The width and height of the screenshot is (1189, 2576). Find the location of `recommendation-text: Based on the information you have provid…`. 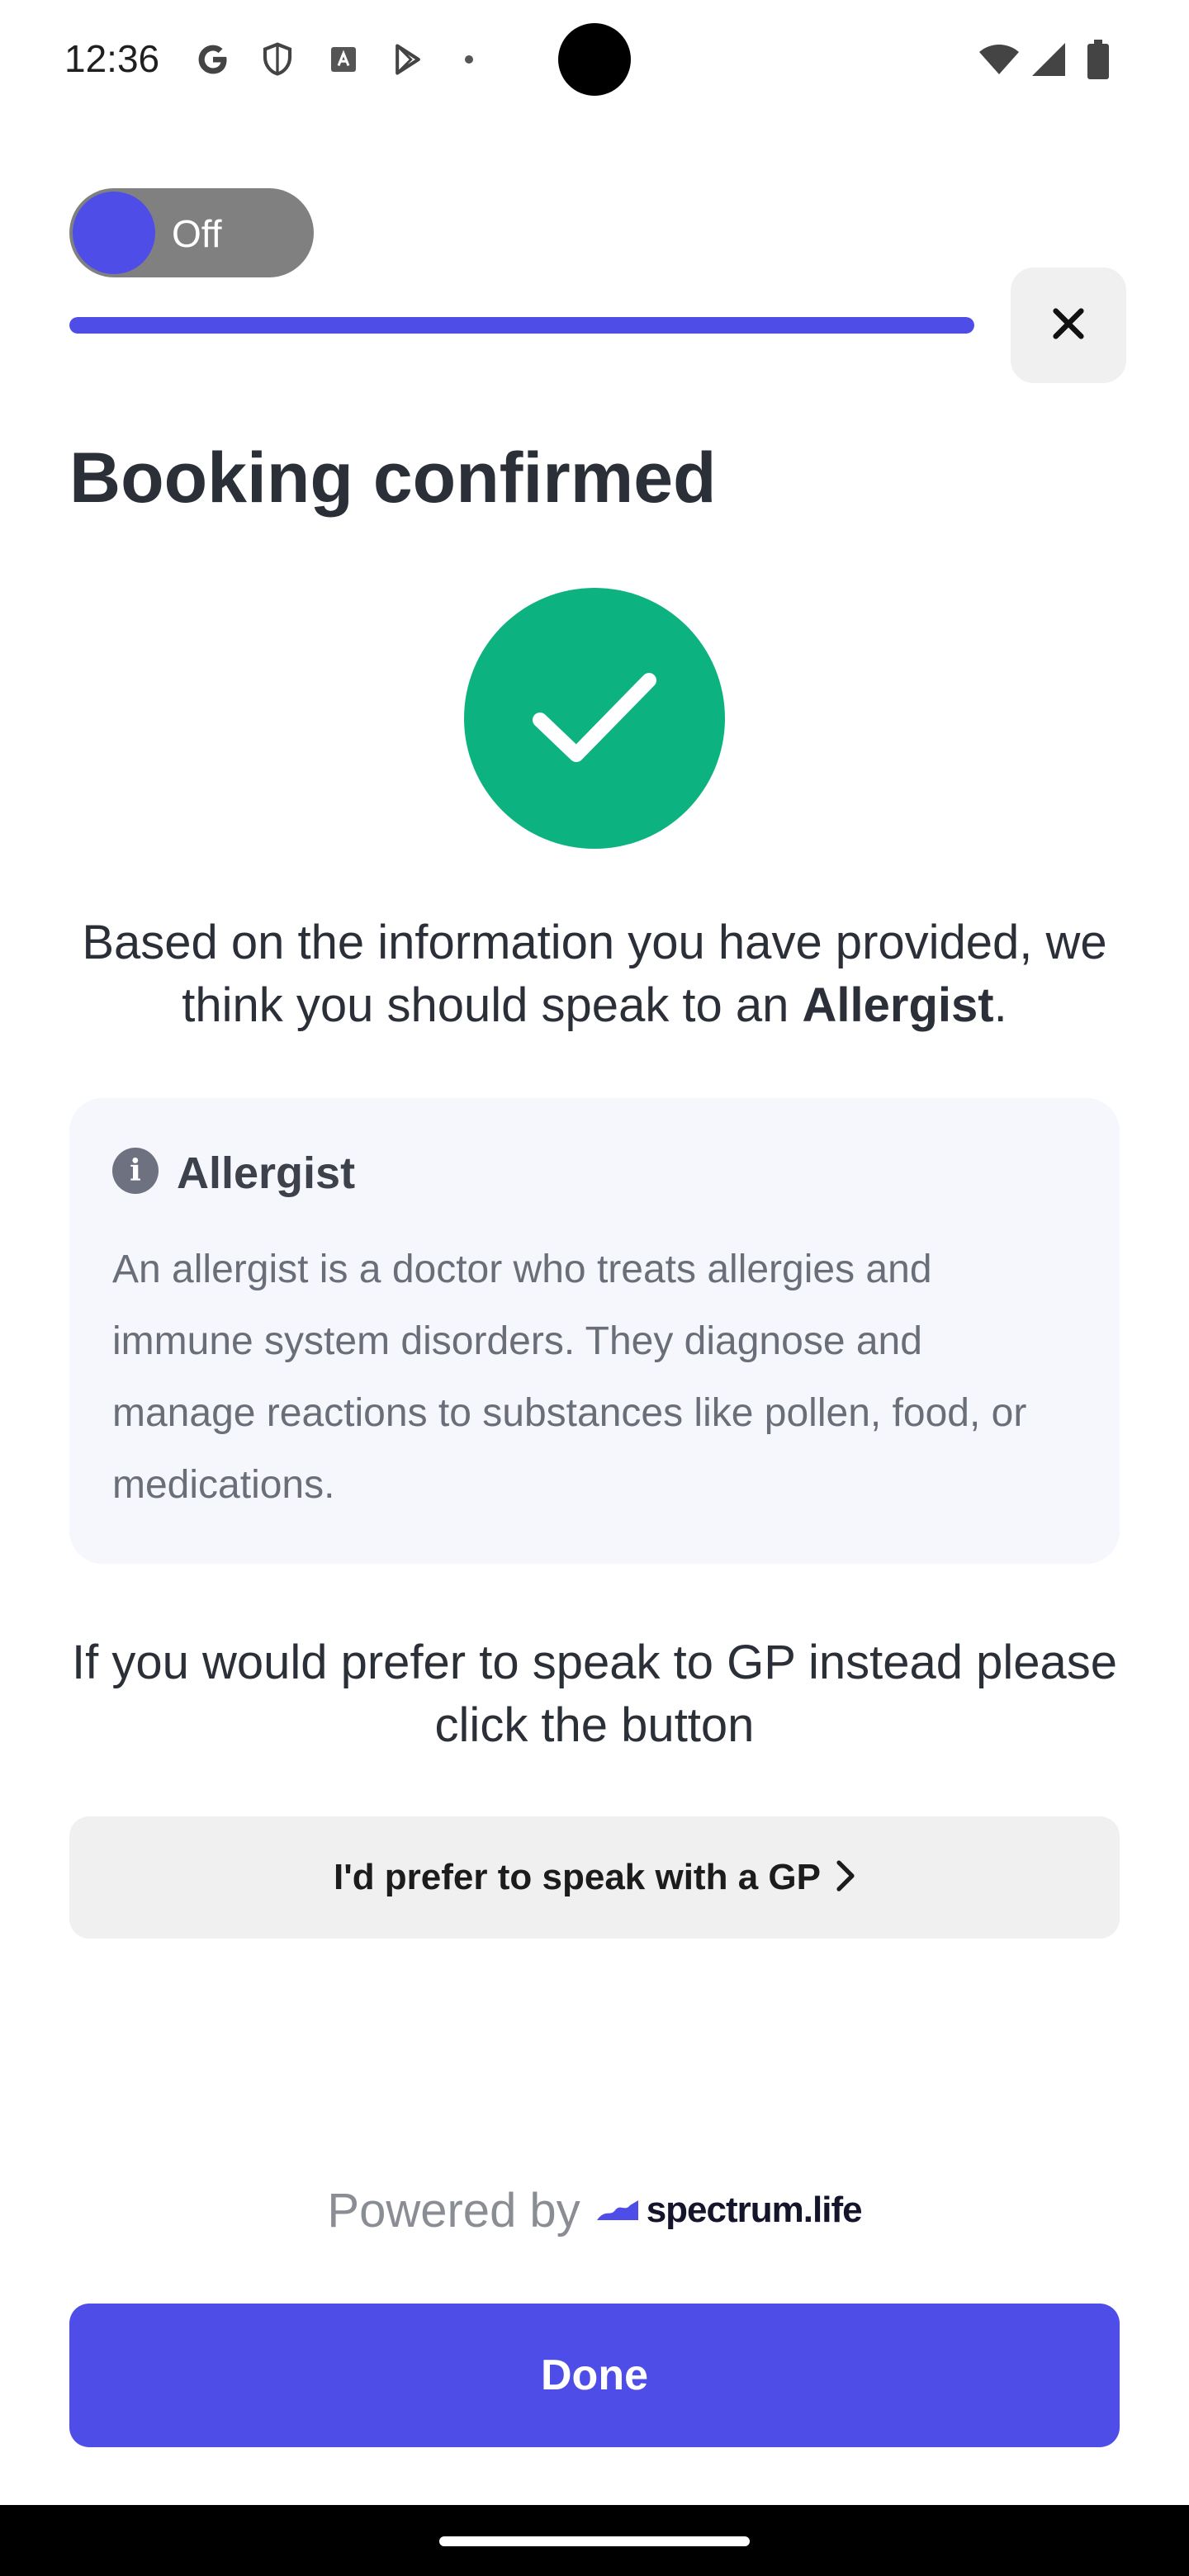

recommendation-text: Based on the information you have provid… is located at coordinates (594, 974).